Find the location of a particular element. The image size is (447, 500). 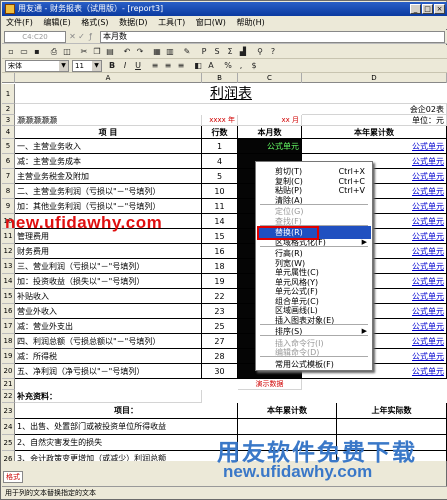

new-icon: ▫ is located at coordinates (11, 52).